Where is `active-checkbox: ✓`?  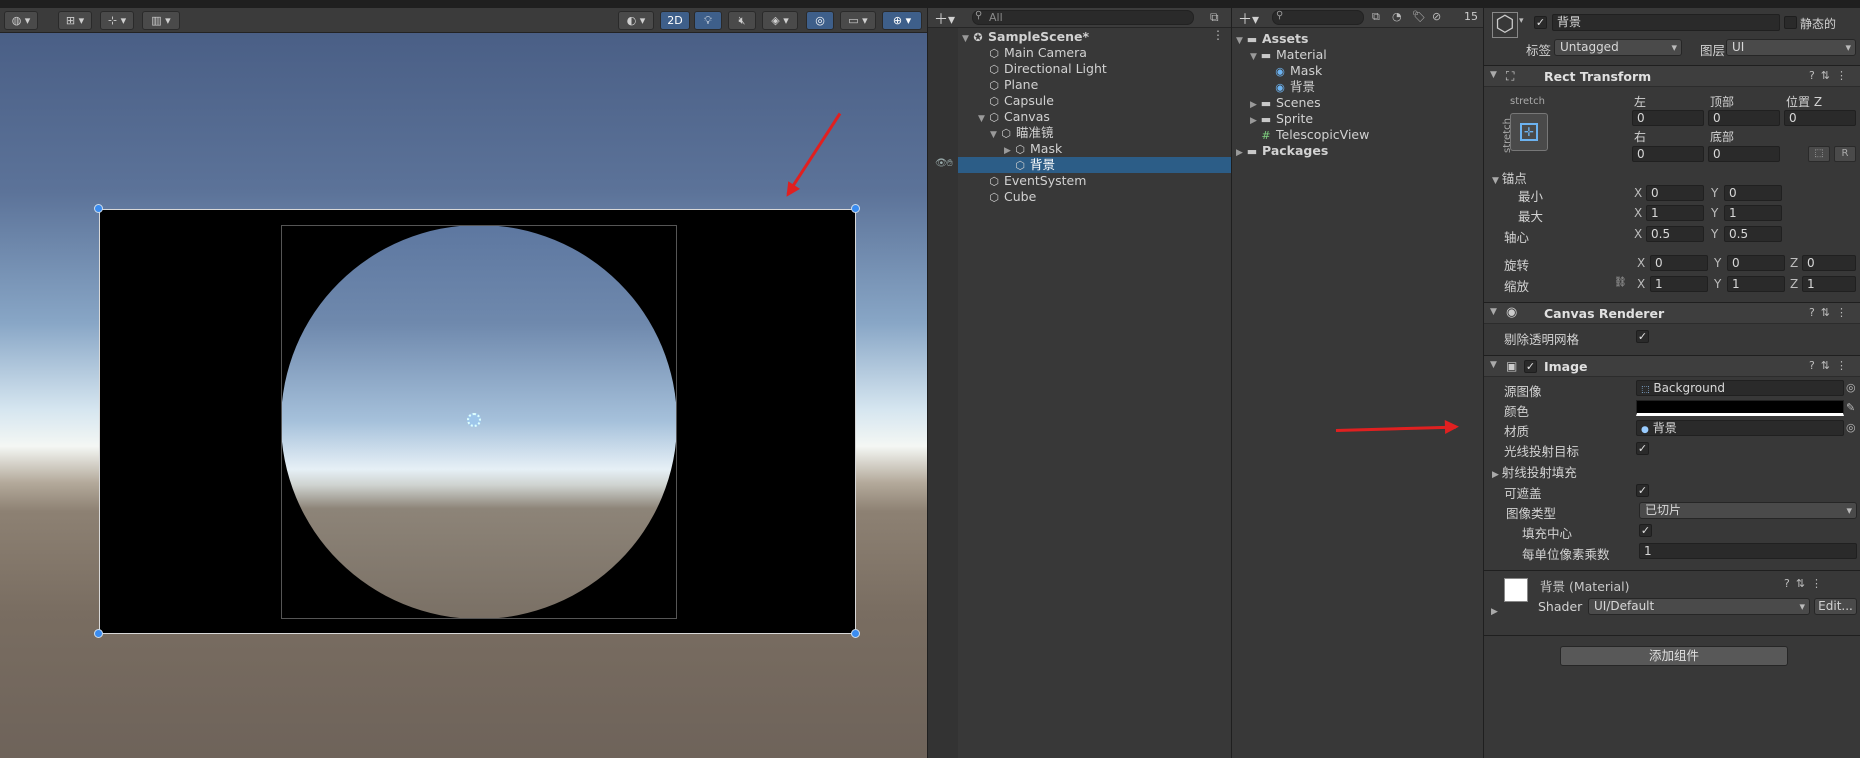 active-checkbox: ✓ is located at coordinates (1540, 22).